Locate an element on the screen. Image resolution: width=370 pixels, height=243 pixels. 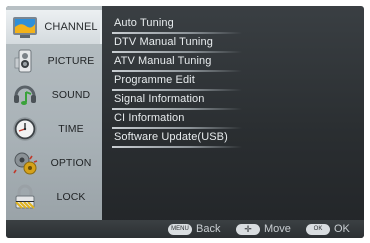
bottom-hint-bar: MENU Back ✛ Move OK OK is located at coordinates (185, 229).